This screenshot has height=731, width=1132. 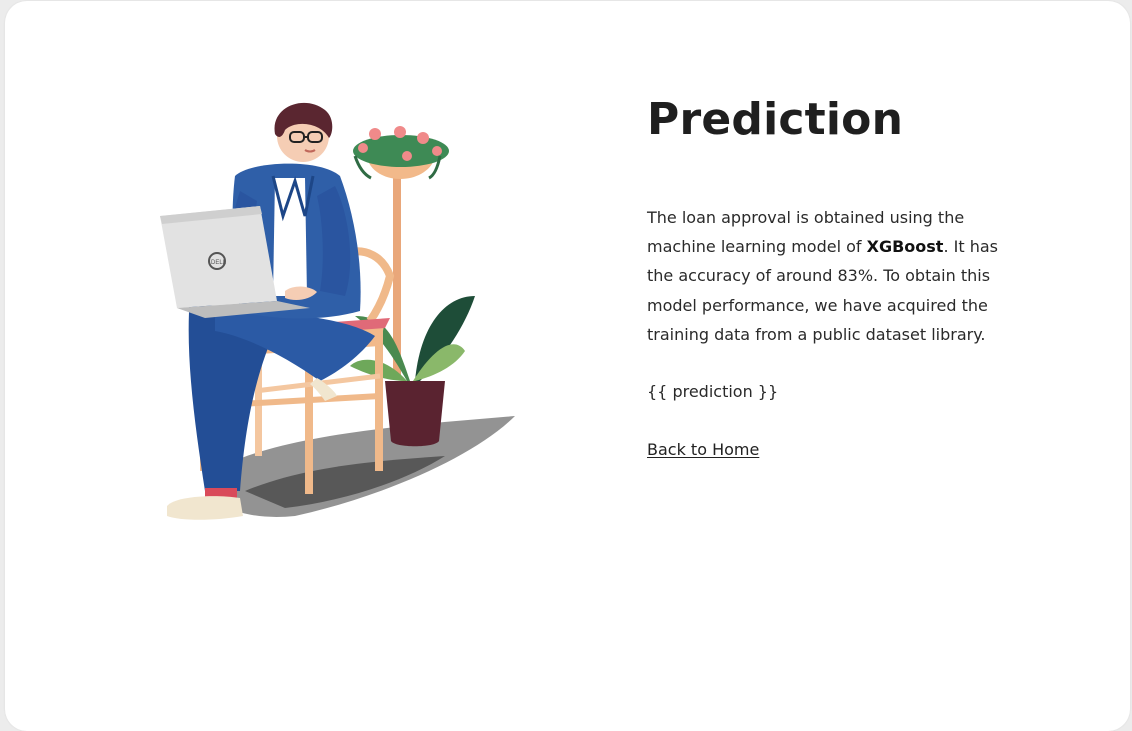 I want to click on page-title: Prediction, so click(x=775, y=119).